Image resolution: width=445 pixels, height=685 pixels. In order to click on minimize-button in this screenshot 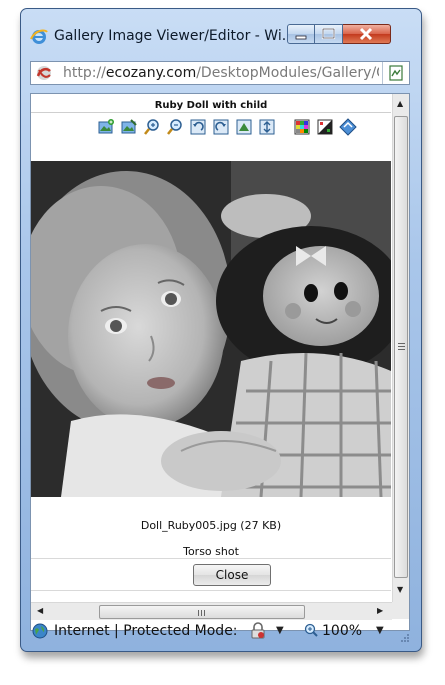, I will do `click(301, 34)`.